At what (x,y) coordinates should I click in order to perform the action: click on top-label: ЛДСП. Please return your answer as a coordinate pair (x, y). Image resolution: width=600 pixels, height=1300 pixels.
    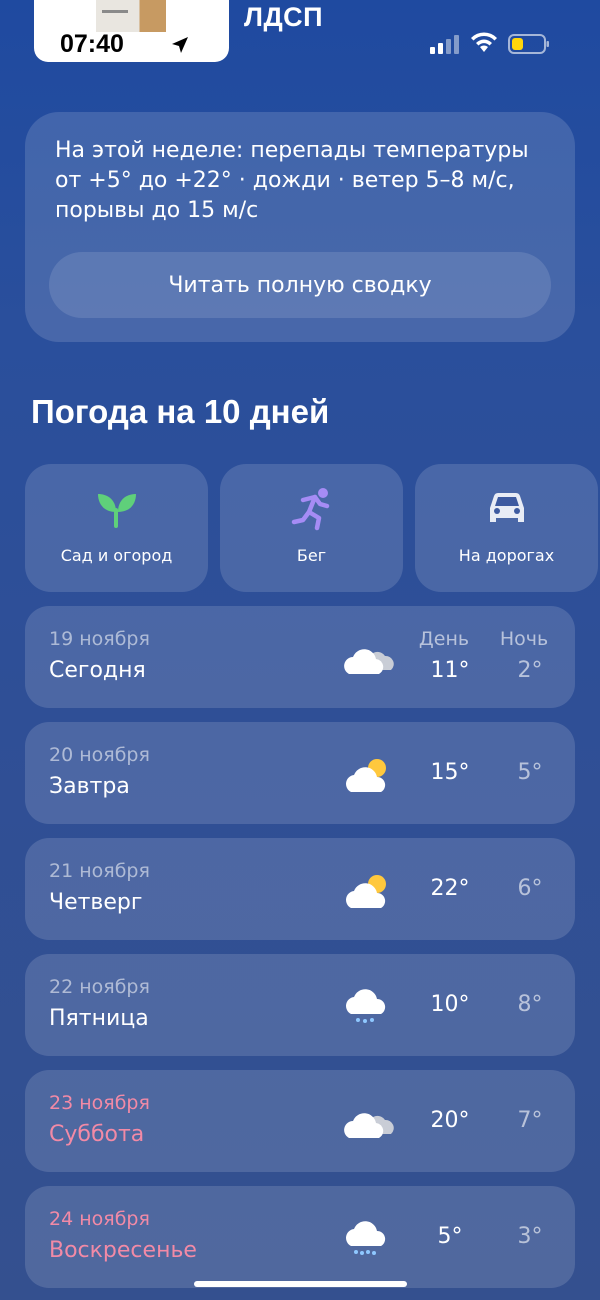
    Looking at the image, I should click on (284, 17).